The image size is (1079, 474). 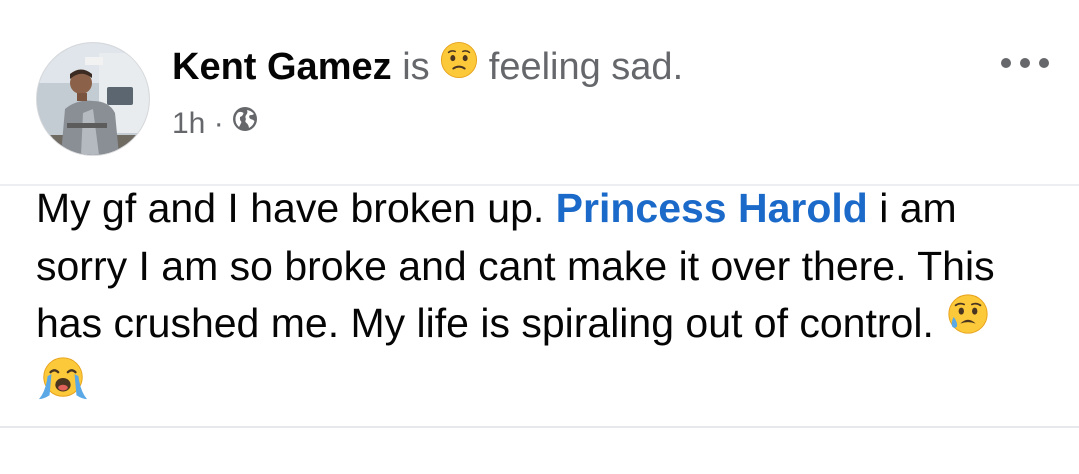 I want to click on author-name: Kent Gamez, so click(x=282, y=67).